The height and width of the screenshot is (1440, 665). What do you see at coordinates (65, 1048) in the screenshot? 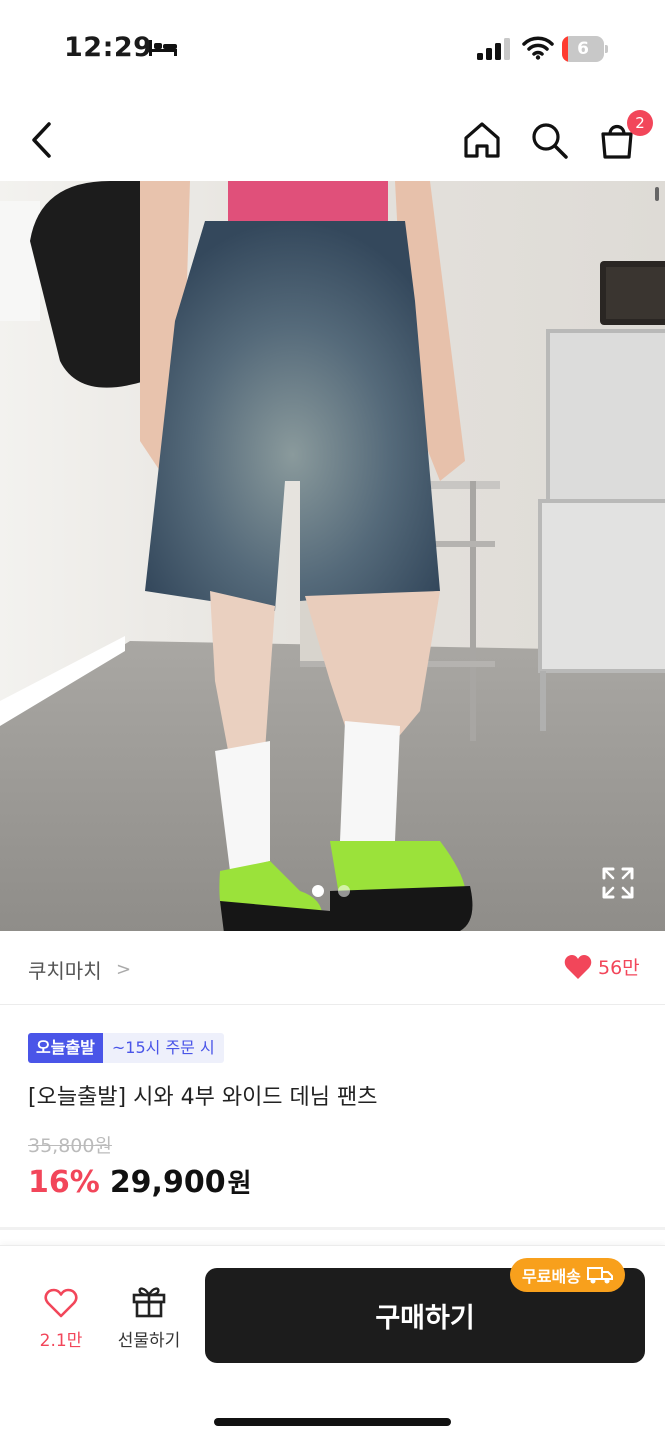
I see `today-delivery-badge: 오늘출발` at bounding box center [65, 1048].